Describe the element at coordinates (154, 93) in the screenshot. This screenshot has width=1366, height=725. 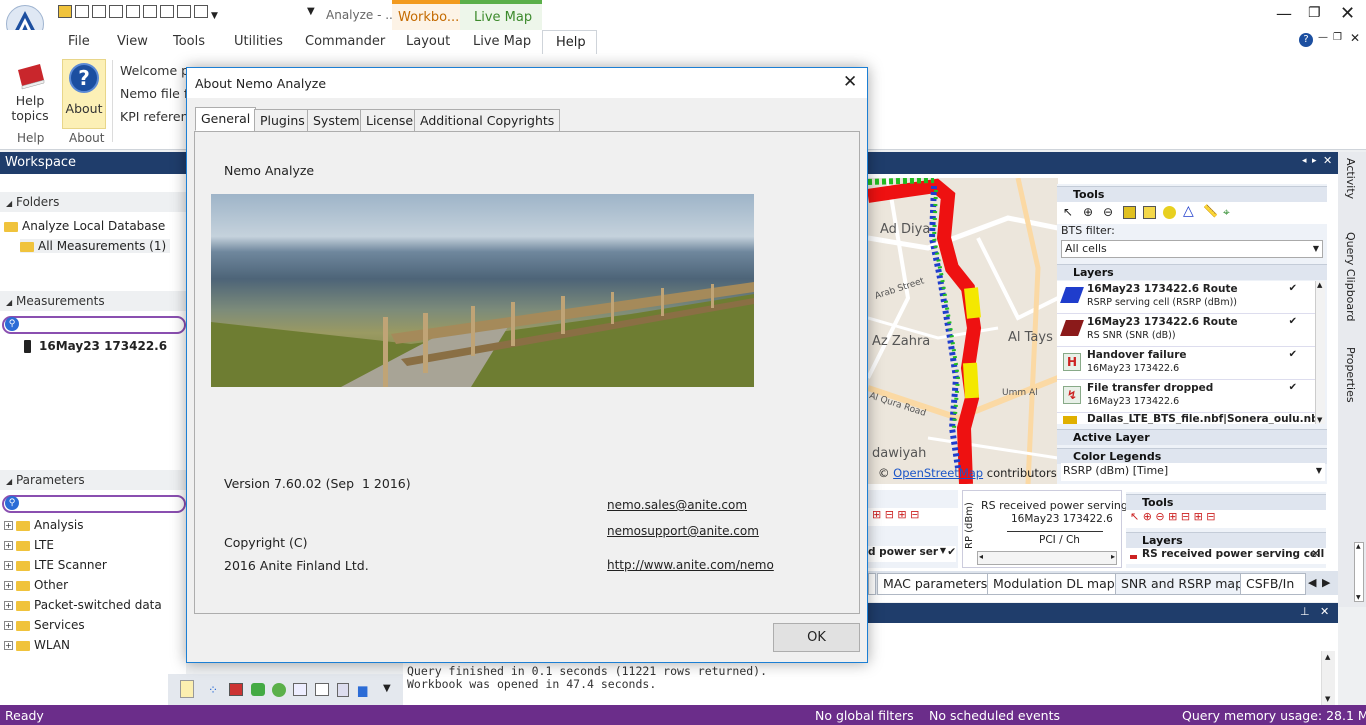
I see `nemo-file-link: Nemo file f` at that location.